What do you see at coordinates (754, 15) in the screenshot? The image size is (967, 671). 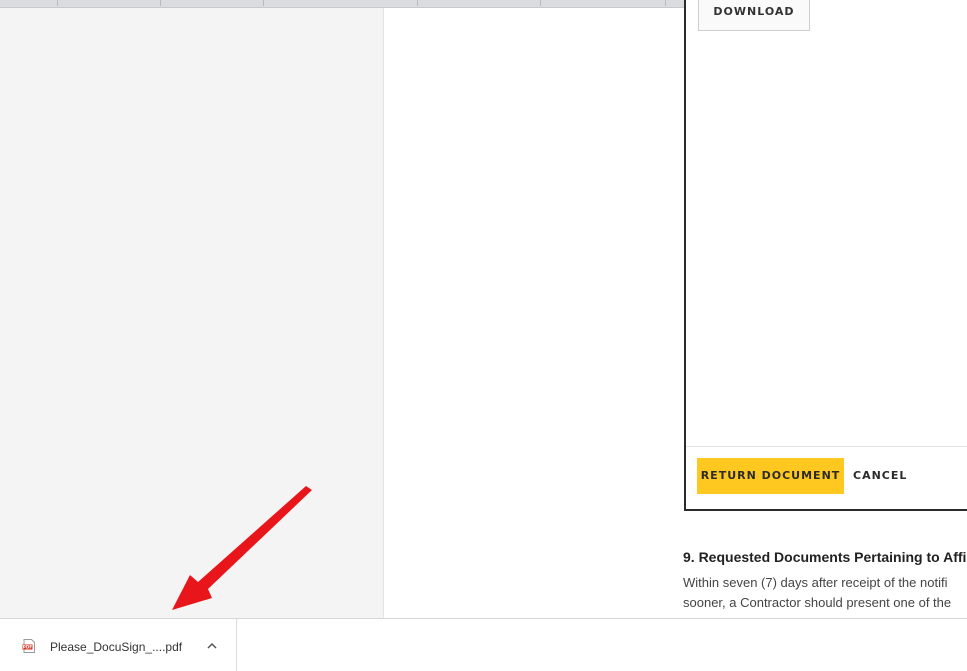 I see `download-button: DOWNLOAD` at bounding box center [754, 15].